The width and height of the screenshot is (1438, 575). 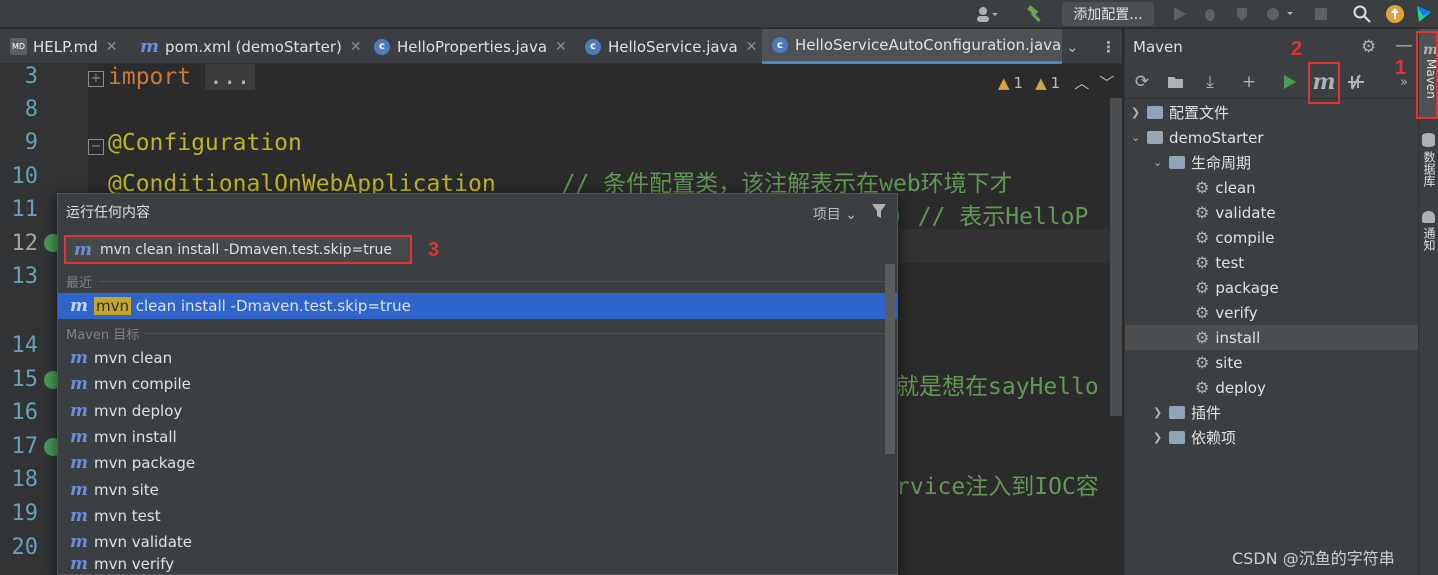 I want to click on inspection-widget: ▲ 1 ▲ 1 ︿ ﹀, so click(x=1056, y=82).